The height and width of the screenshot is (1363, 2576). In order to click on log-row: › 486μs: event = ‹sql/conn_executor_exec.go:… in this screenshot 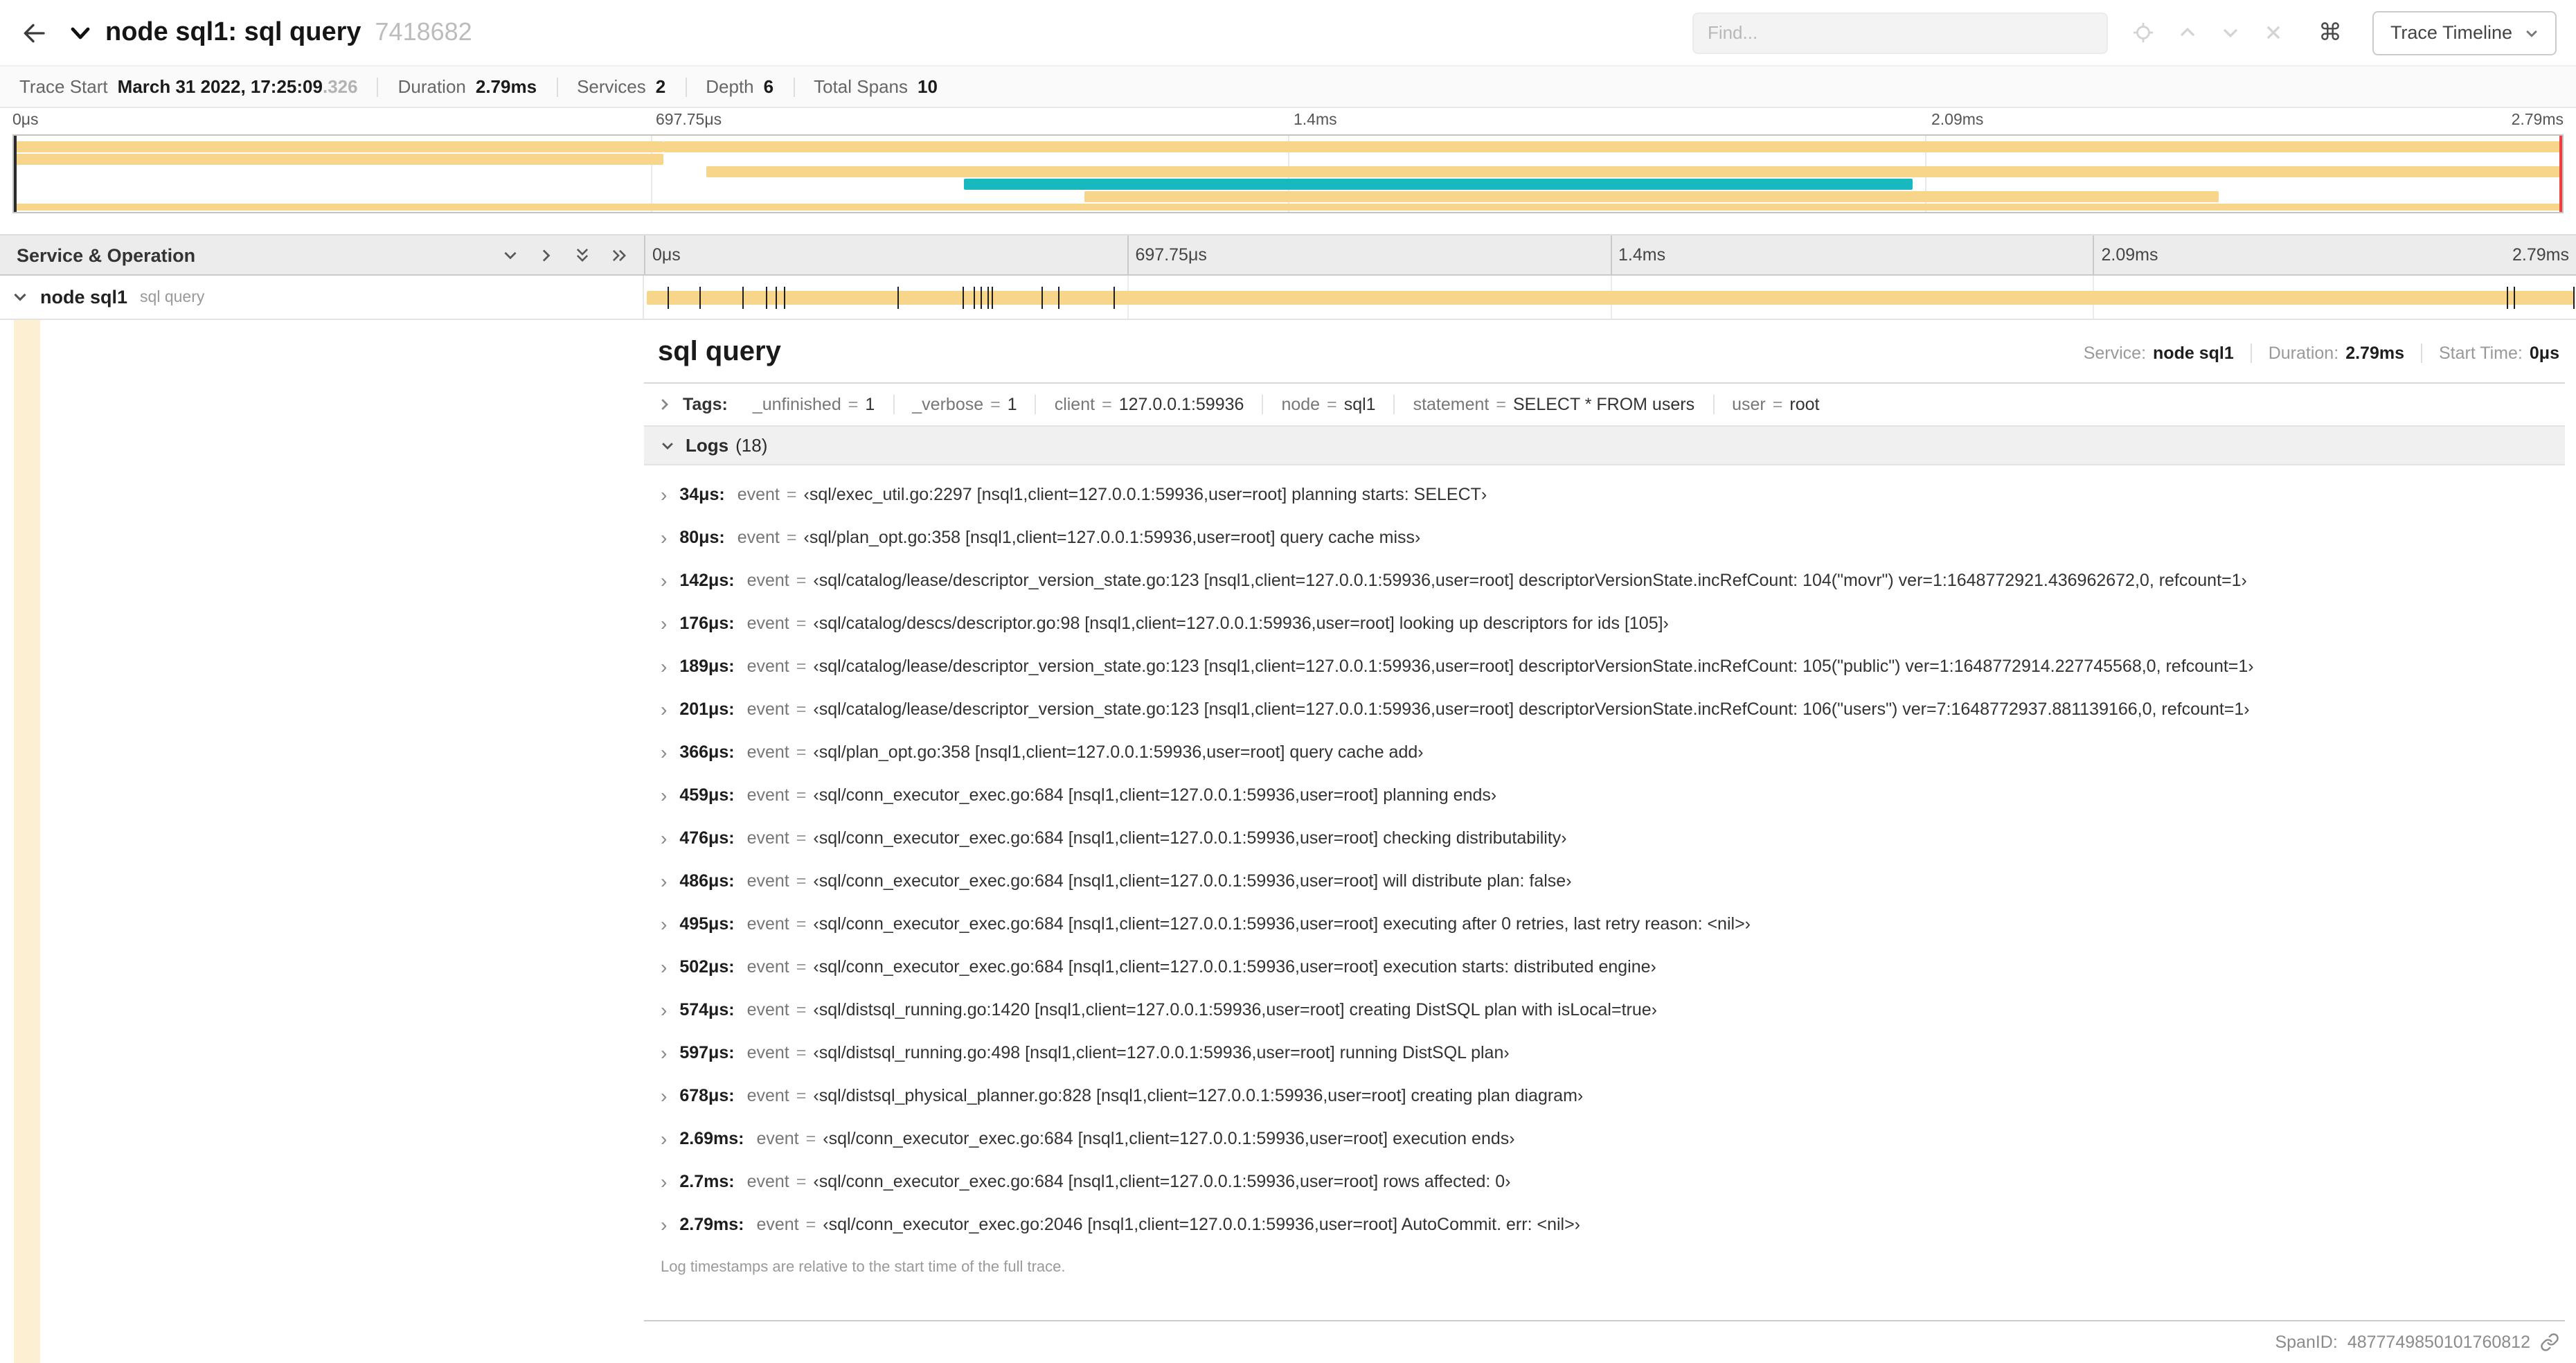, I will do `click(1606, 882)`.